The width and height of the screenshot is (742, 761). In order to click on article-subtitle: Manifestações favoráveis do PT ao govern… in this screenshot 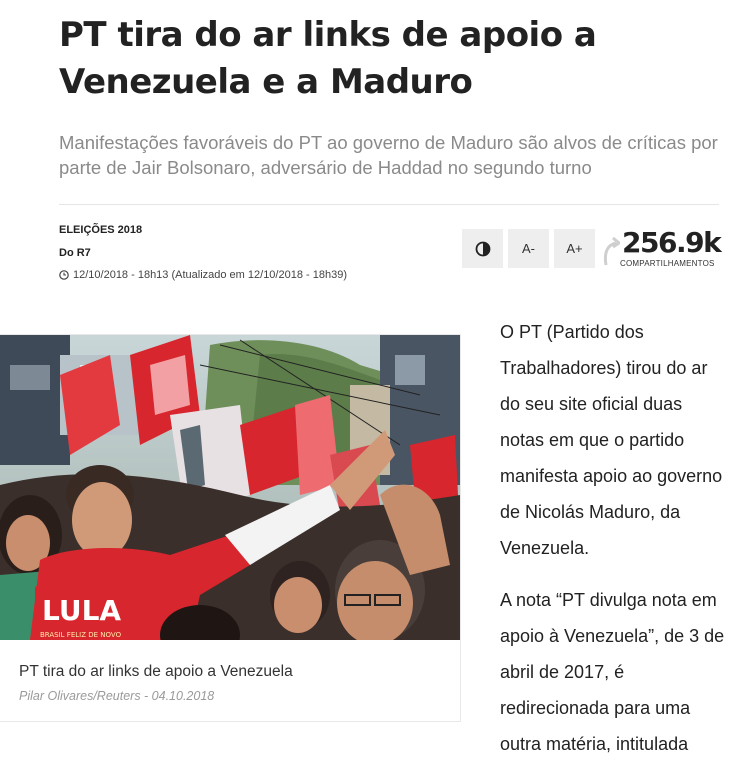, I will do `click(388, 155)`.